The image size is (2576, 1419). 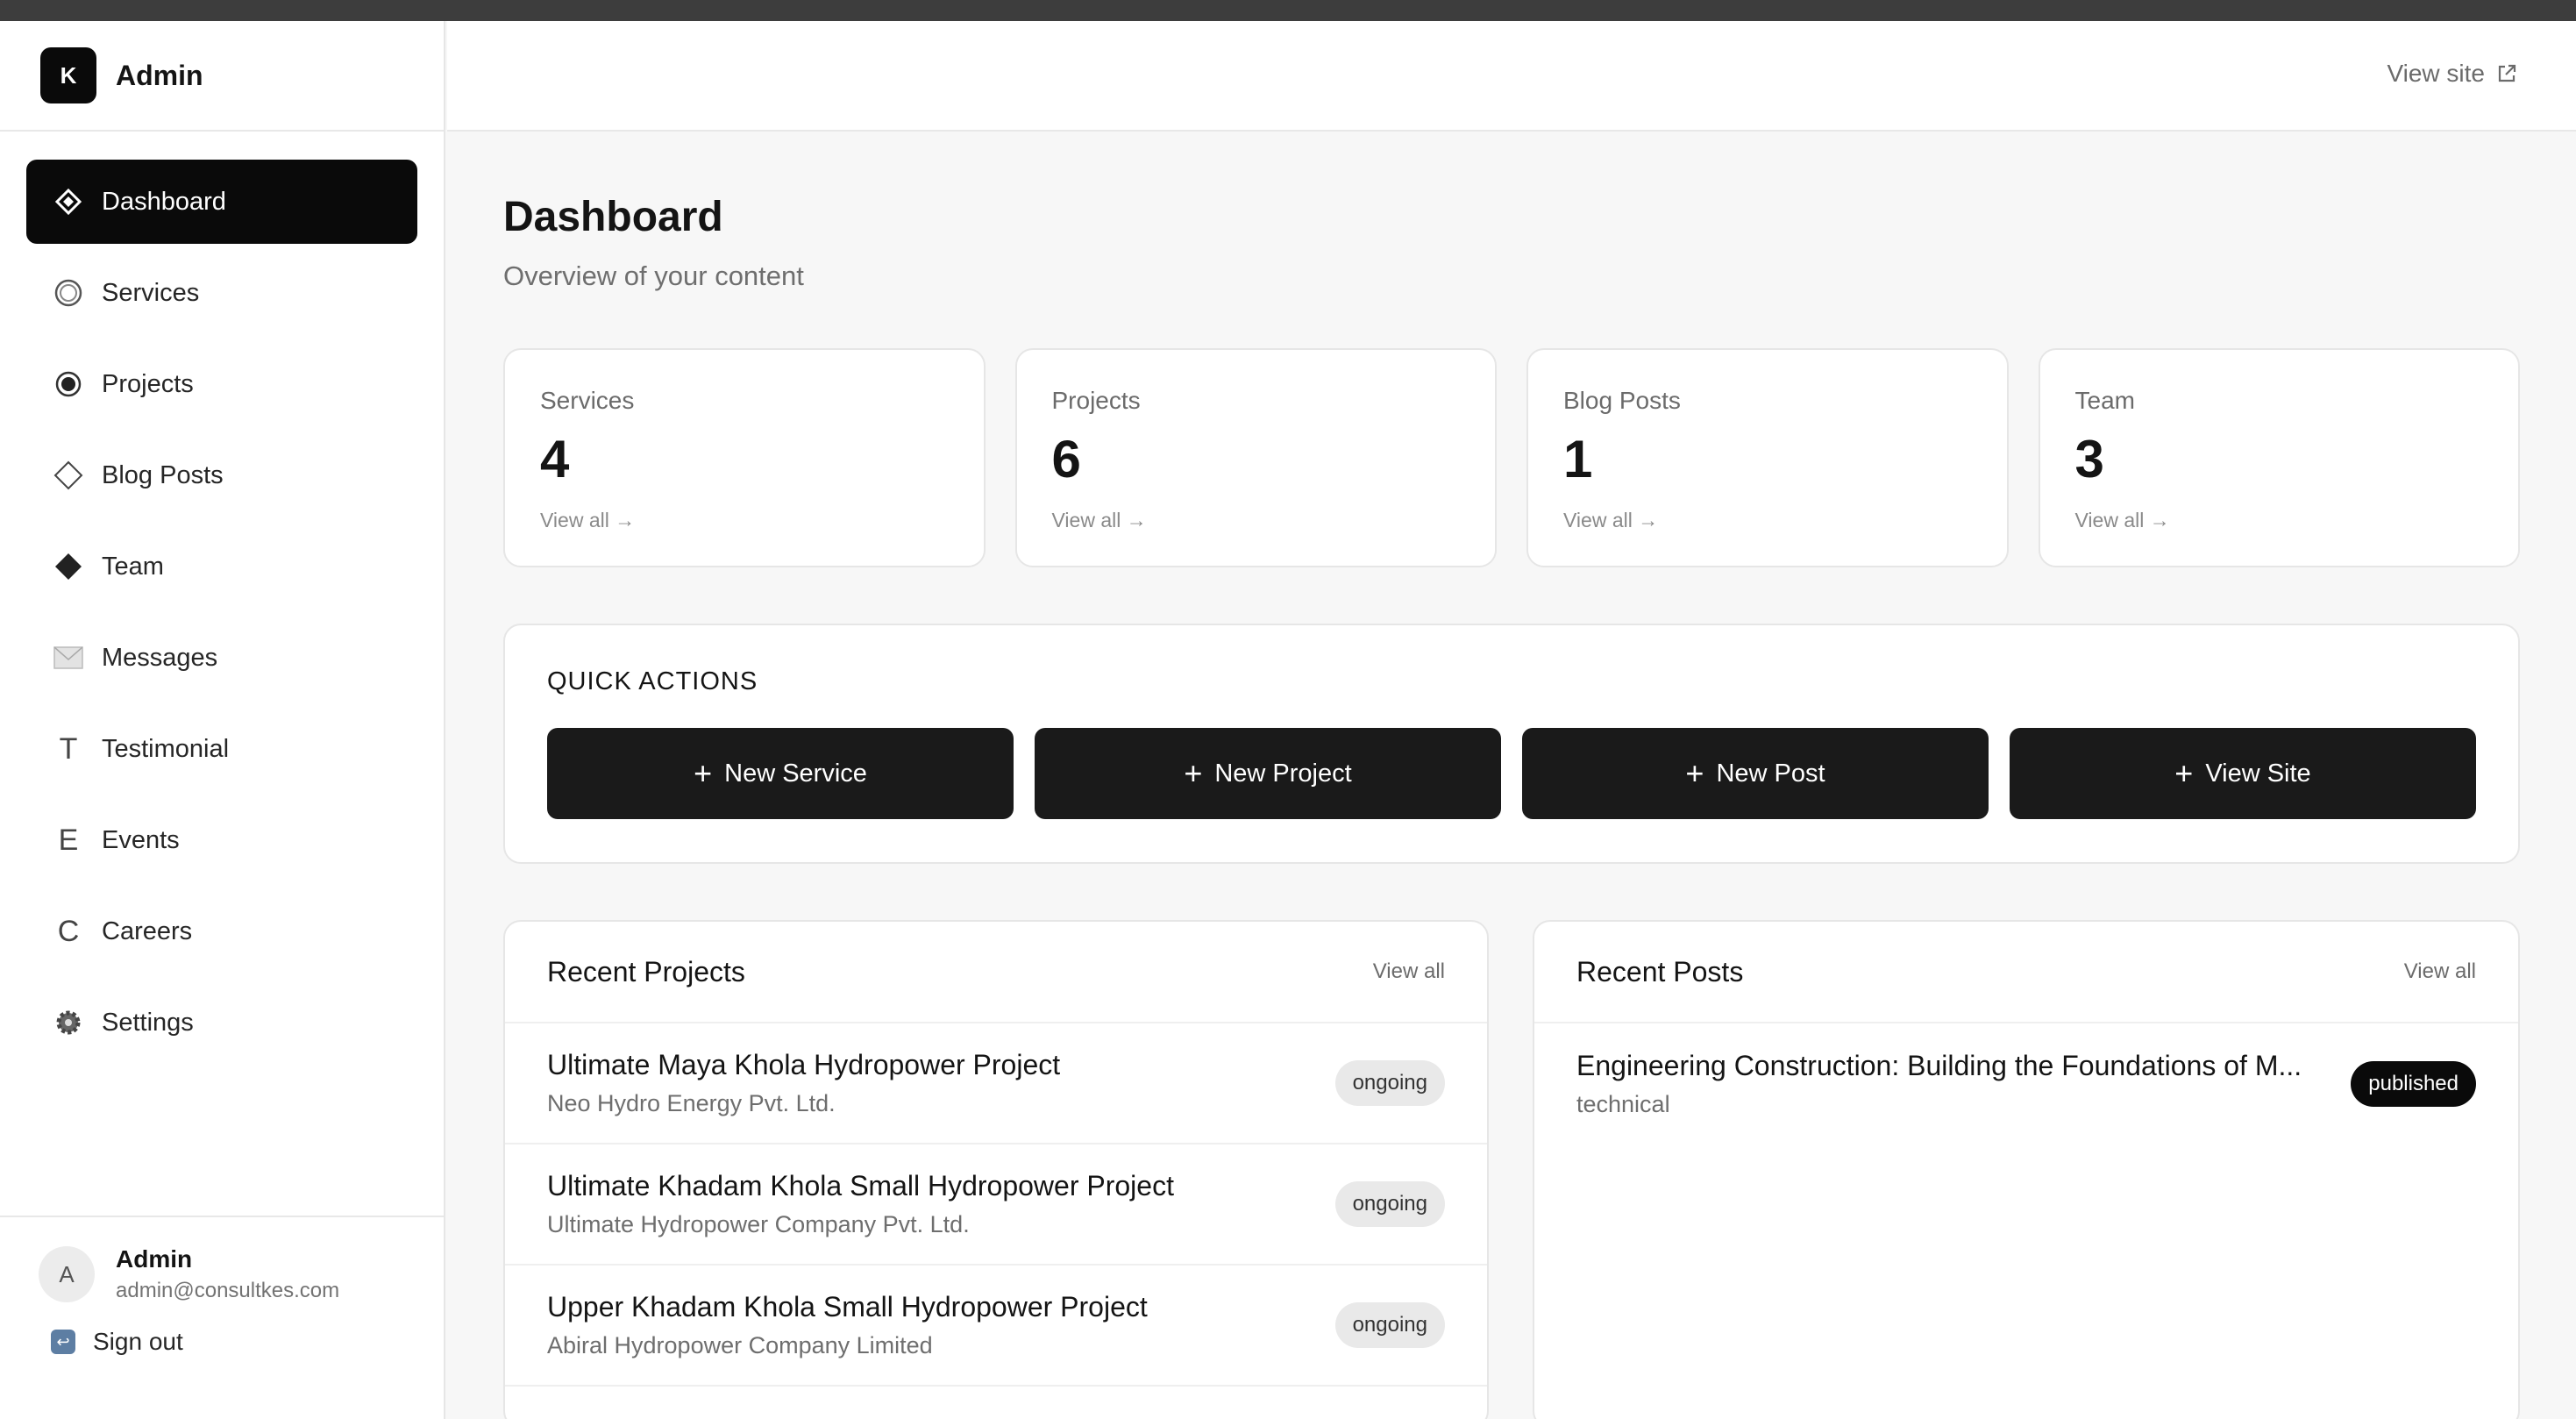 What do you see at coordinates (758, 1224) in the screenshot?
I see `project-client: Ultimate Hydropower Company Pvt. Ltd.` at bounding box center [758, 1224].